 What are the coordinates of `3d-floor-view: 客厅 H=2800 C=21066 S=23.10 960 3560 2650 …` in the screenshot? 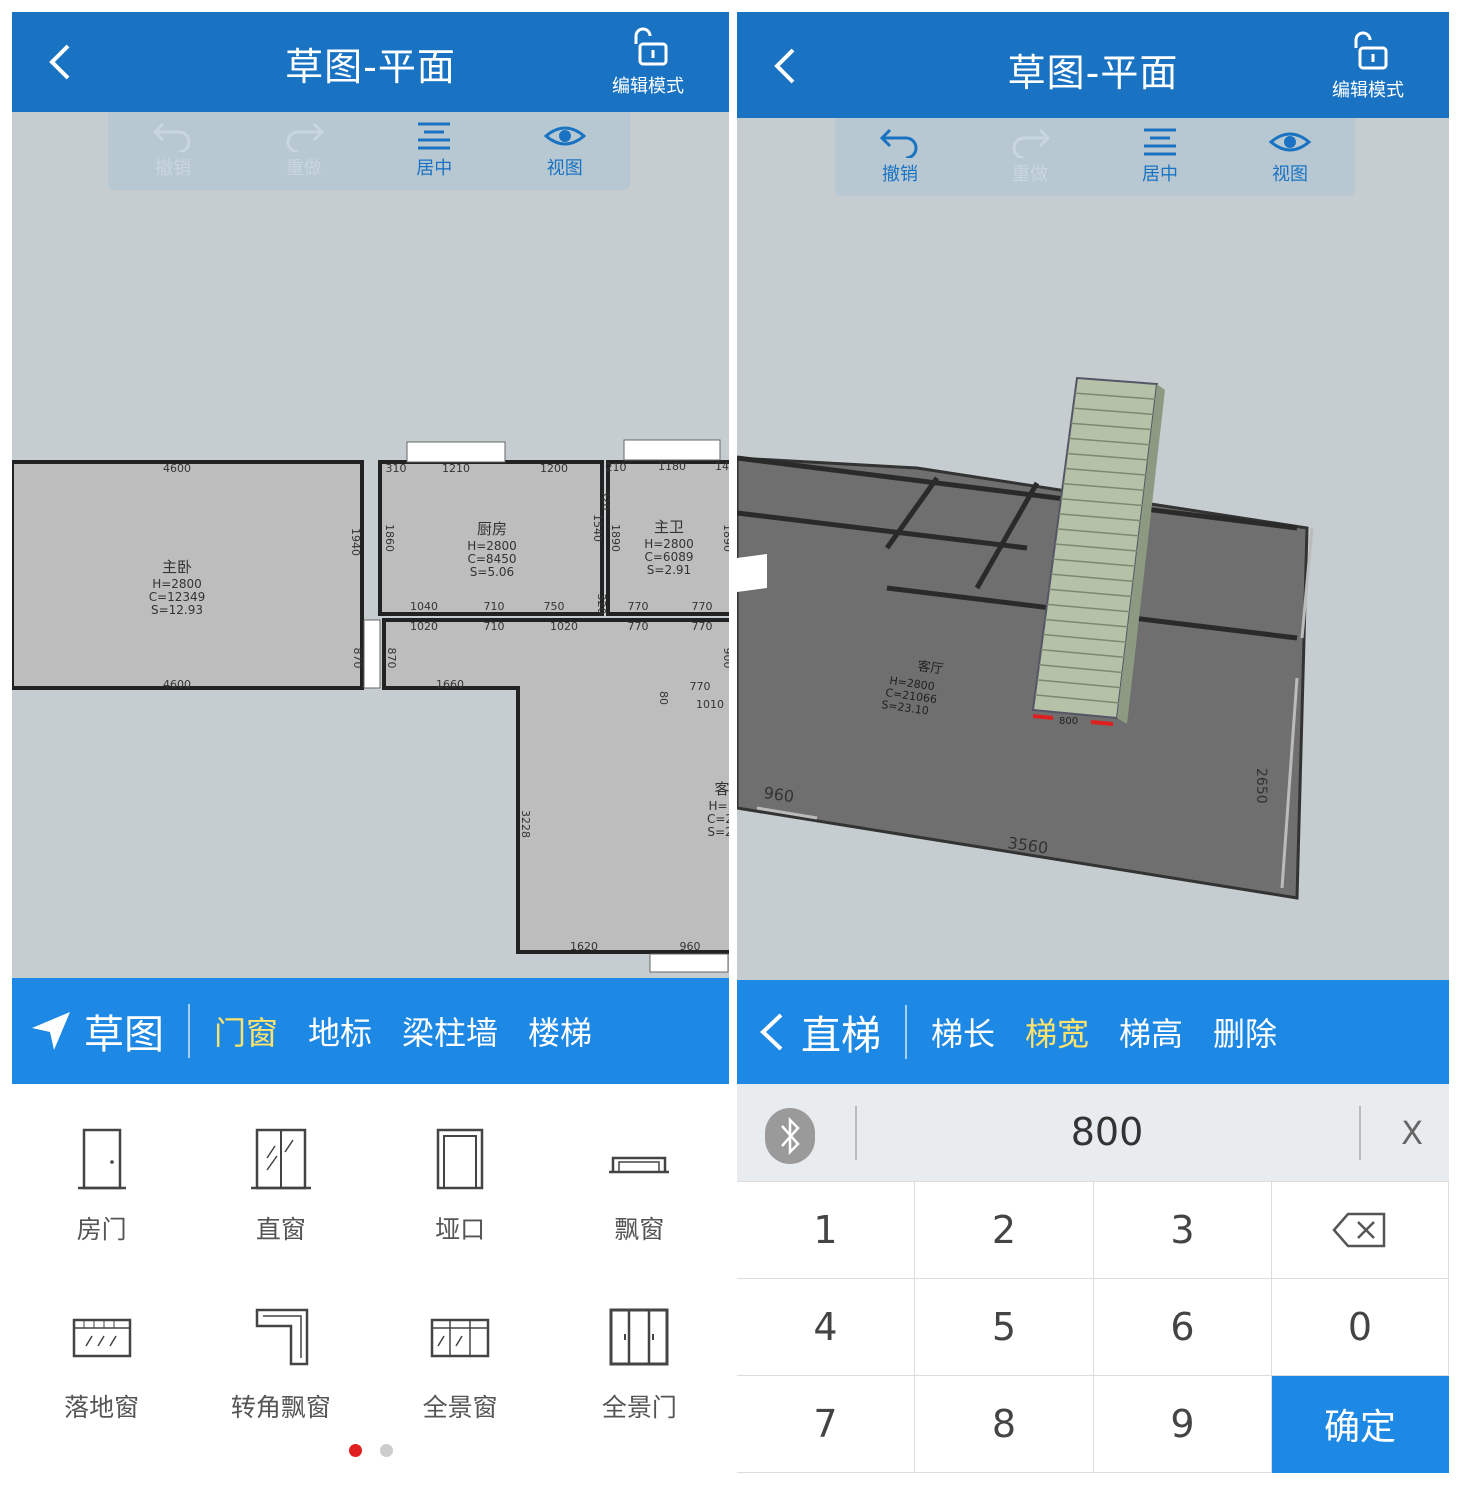 It's located at (1025, 638).